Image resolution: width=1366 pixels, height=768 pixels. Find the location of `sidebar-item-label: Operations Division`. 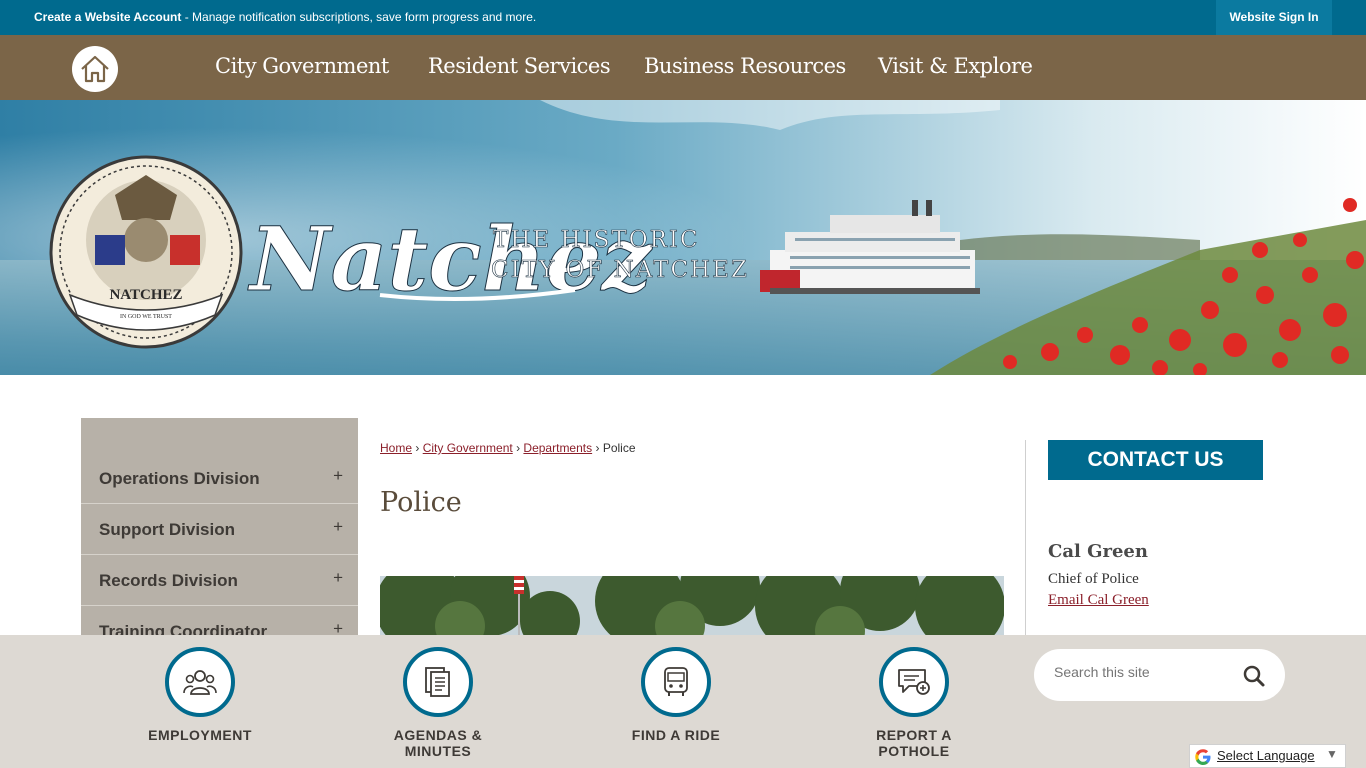

sidebar-item-label: Operations Division is located at coordinates (179, 478).